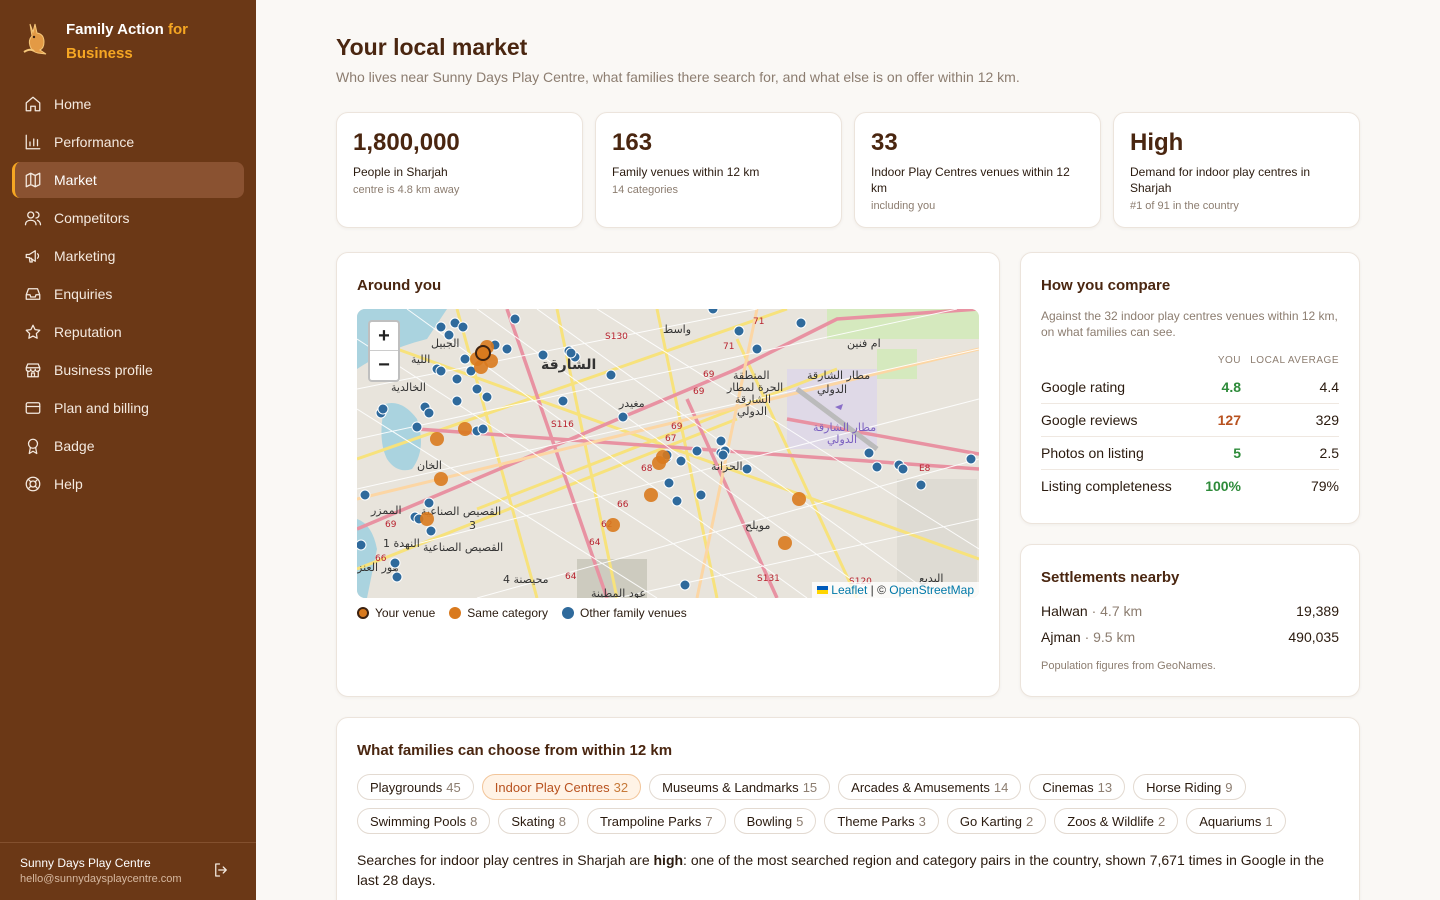 This screenshot has width=1440, height=900. I want to click on zoom-in-button: +, so click(384, 336).